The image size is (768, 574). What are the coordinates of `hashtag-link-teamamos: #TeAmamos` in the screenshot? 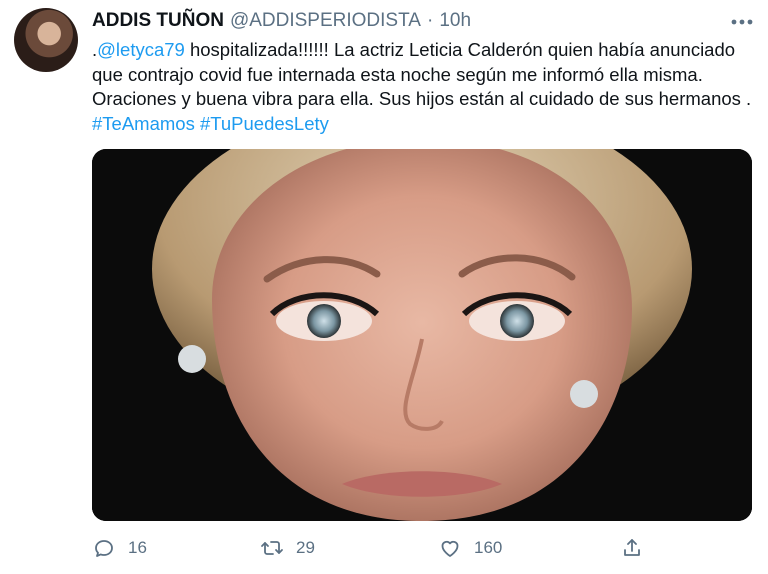 It's located at (143, 123).